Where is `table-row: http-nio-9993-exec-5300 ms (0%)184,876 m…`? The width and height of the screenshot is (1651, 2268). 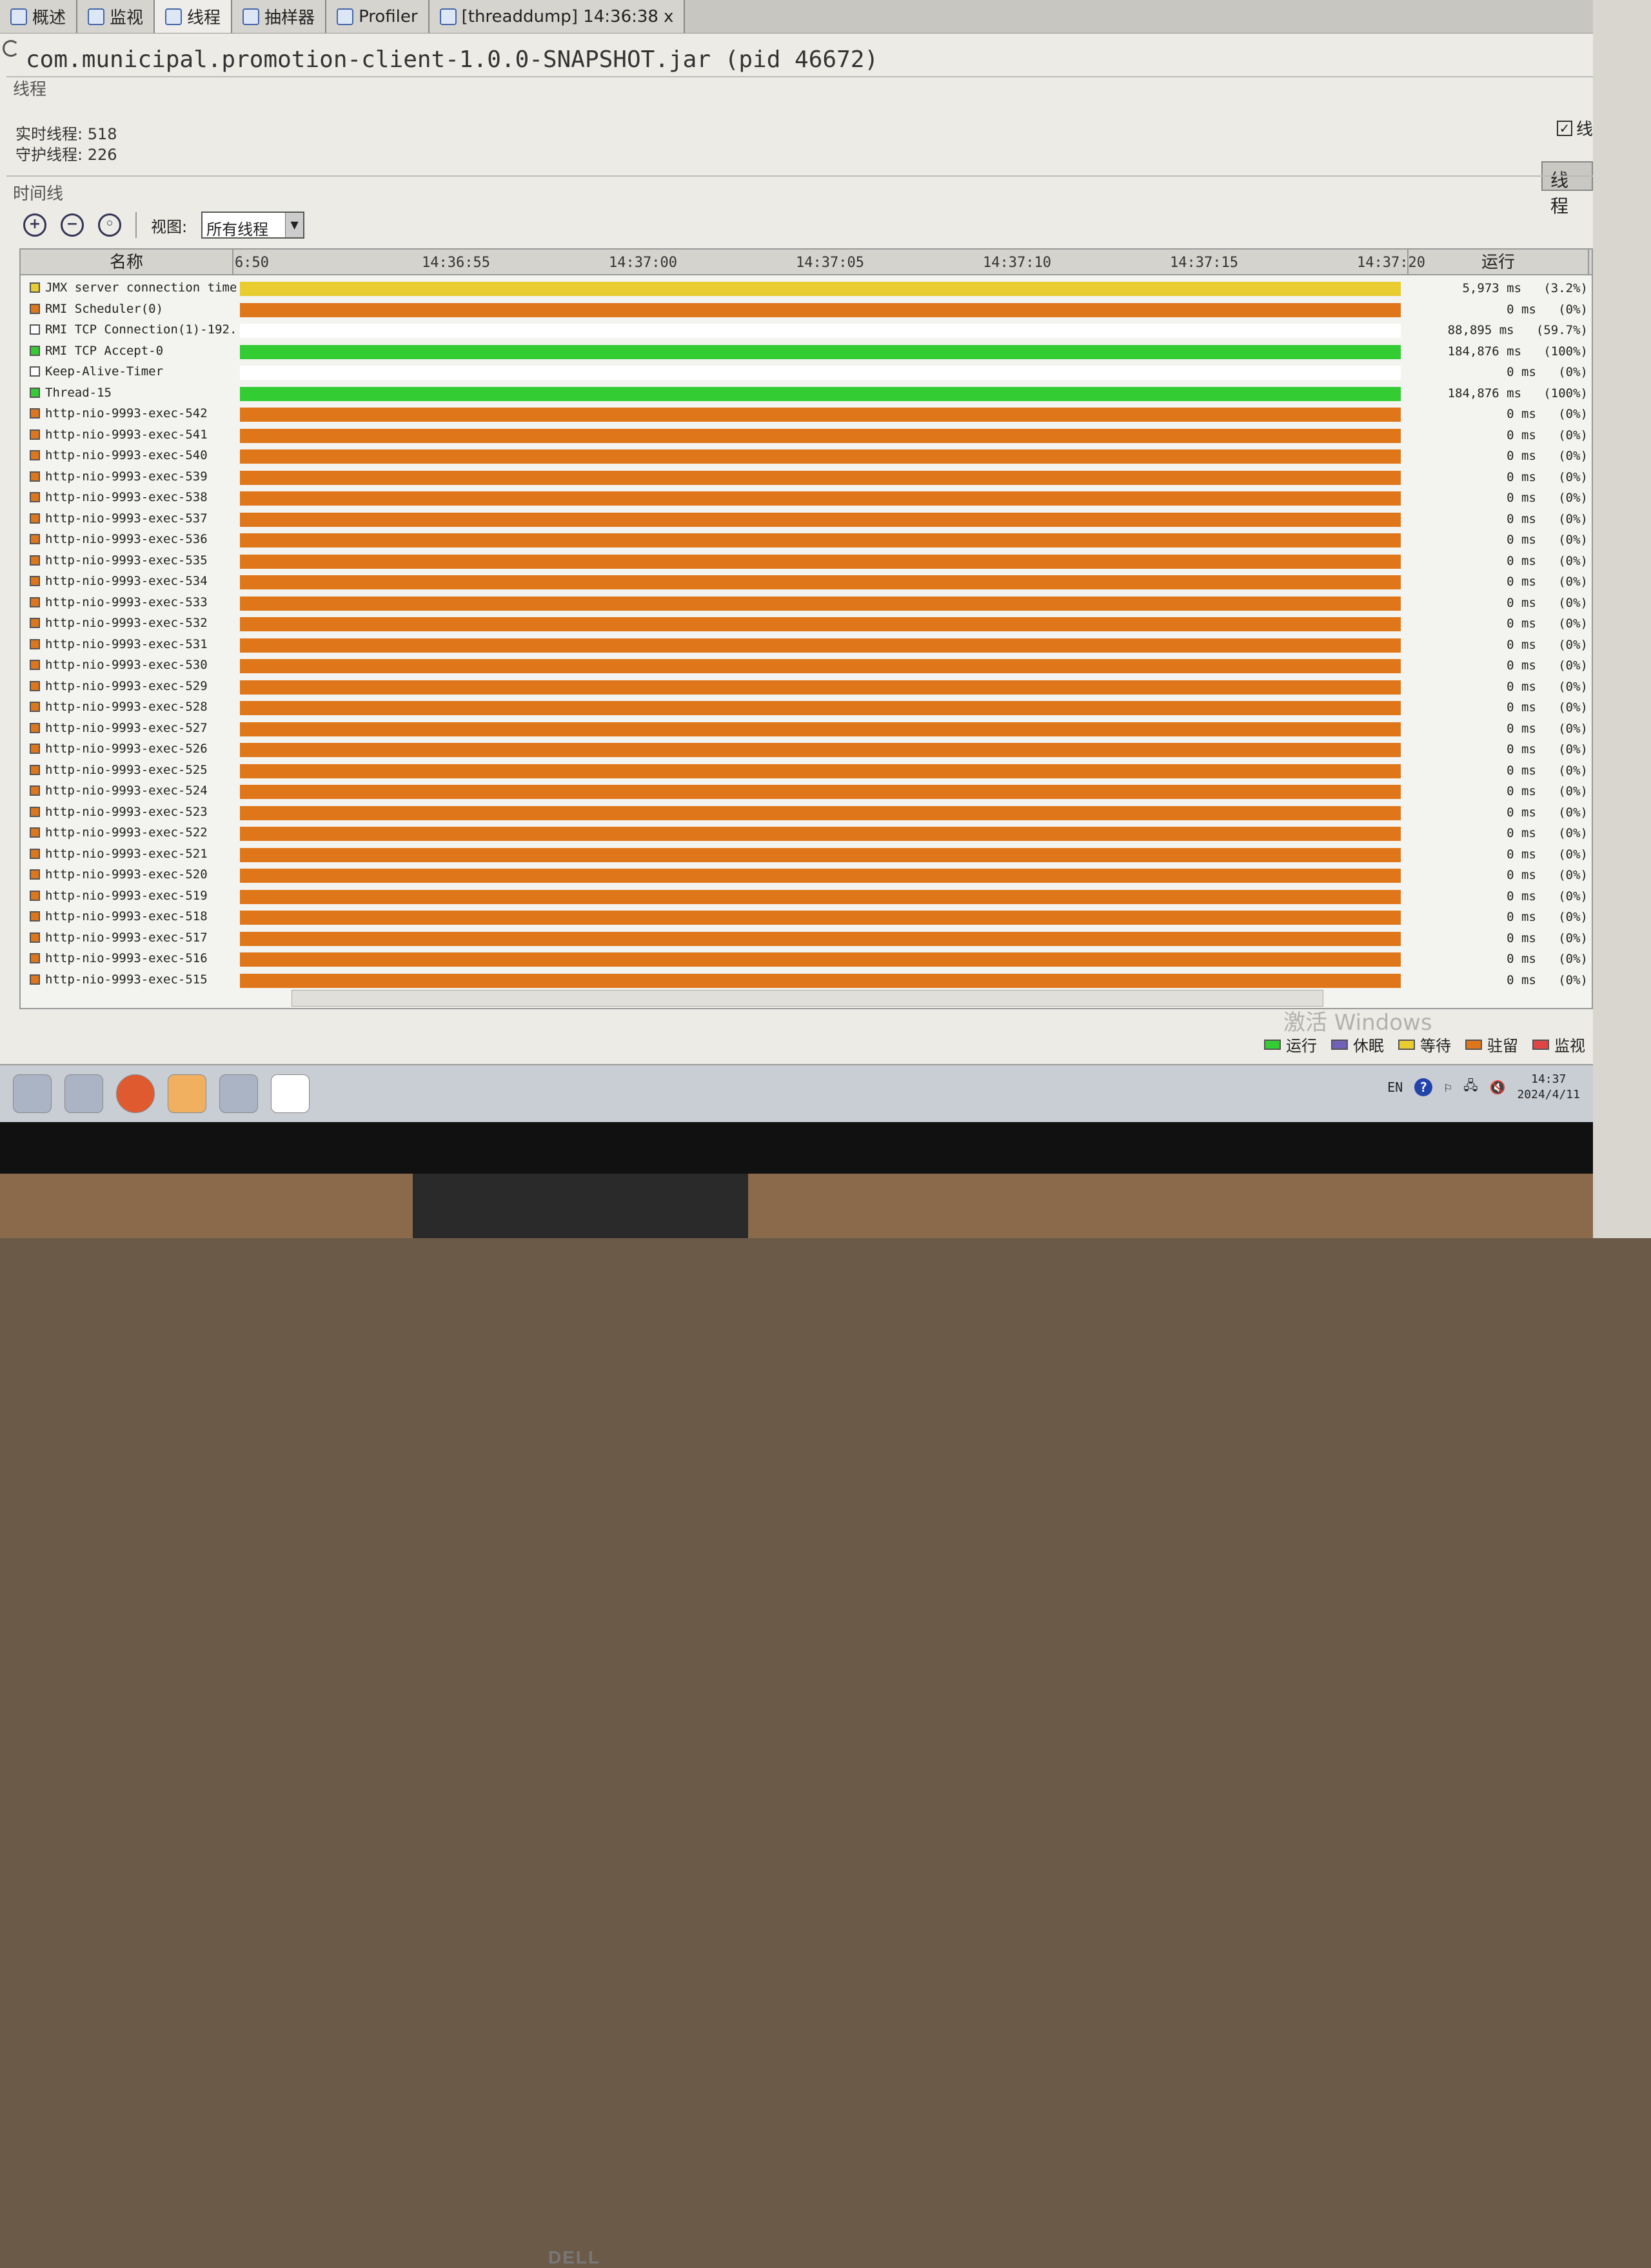
table-row: http-nio-9993-exec-5300 ms (0%)184,876 m… is located at coordinates (806, 665).